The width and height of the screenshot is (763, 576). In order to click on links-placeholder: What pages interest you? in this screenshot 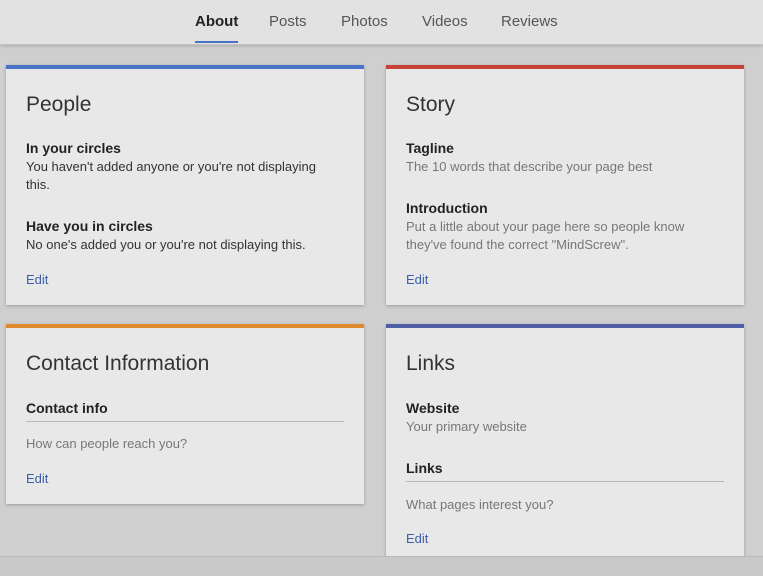, I will do `click(479, 505)`.